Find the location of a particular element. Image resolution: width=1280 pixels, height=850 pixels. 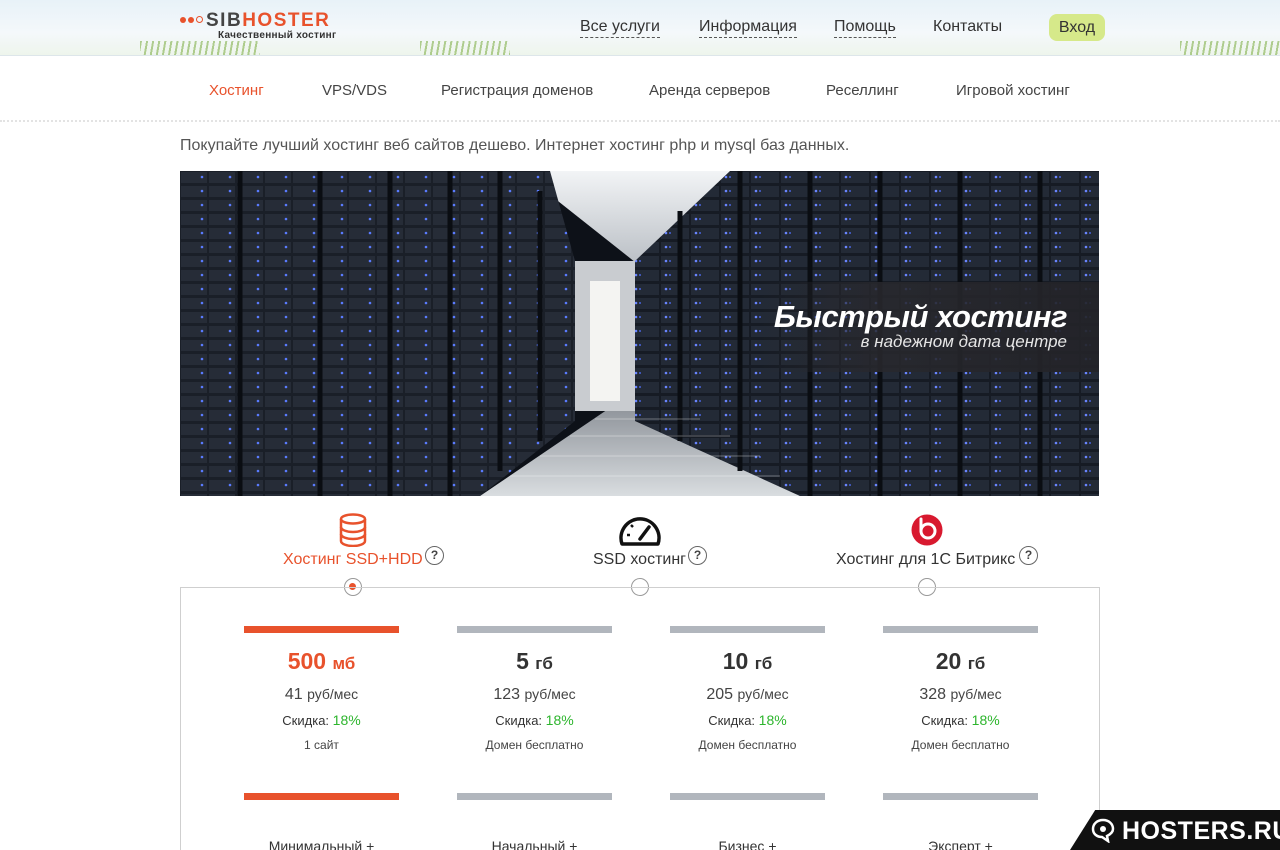

plan-price: 328 руб/мес is located at coordinates (960, 694).